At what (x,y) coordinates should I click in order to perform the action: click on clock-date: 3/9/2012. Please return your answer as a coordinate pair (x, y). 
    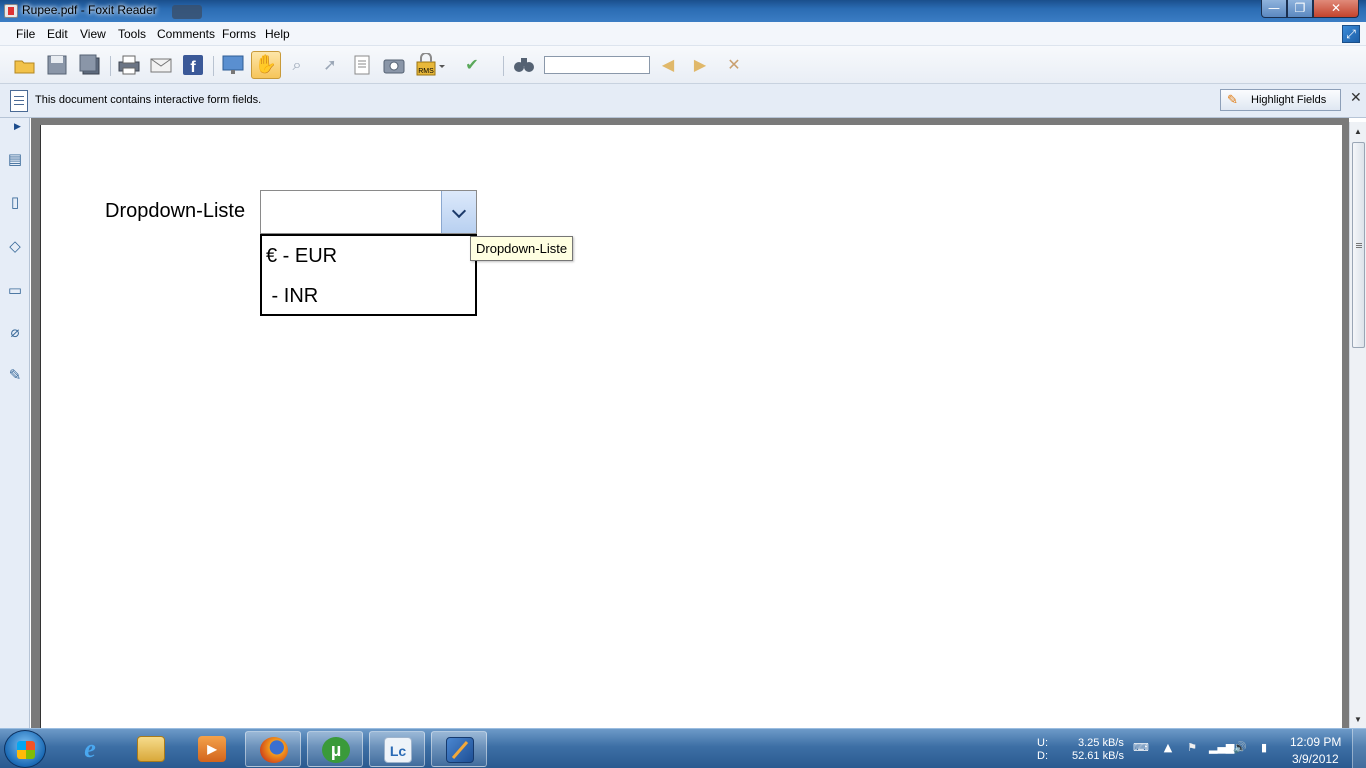
    Looking at the image, I should click on (1315, 759).